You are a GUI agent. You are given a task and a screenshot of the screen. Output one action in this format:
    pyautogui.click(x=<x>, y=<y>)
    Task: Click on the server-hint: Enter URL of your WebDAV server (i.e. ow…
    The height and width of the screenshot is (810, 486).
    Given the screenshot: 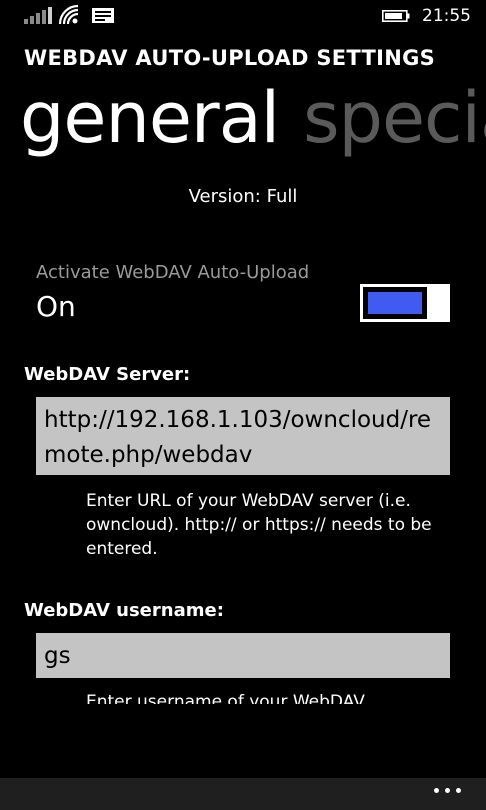 What is the action you would take?
    pyautogui.click(x=259, y=525)
    